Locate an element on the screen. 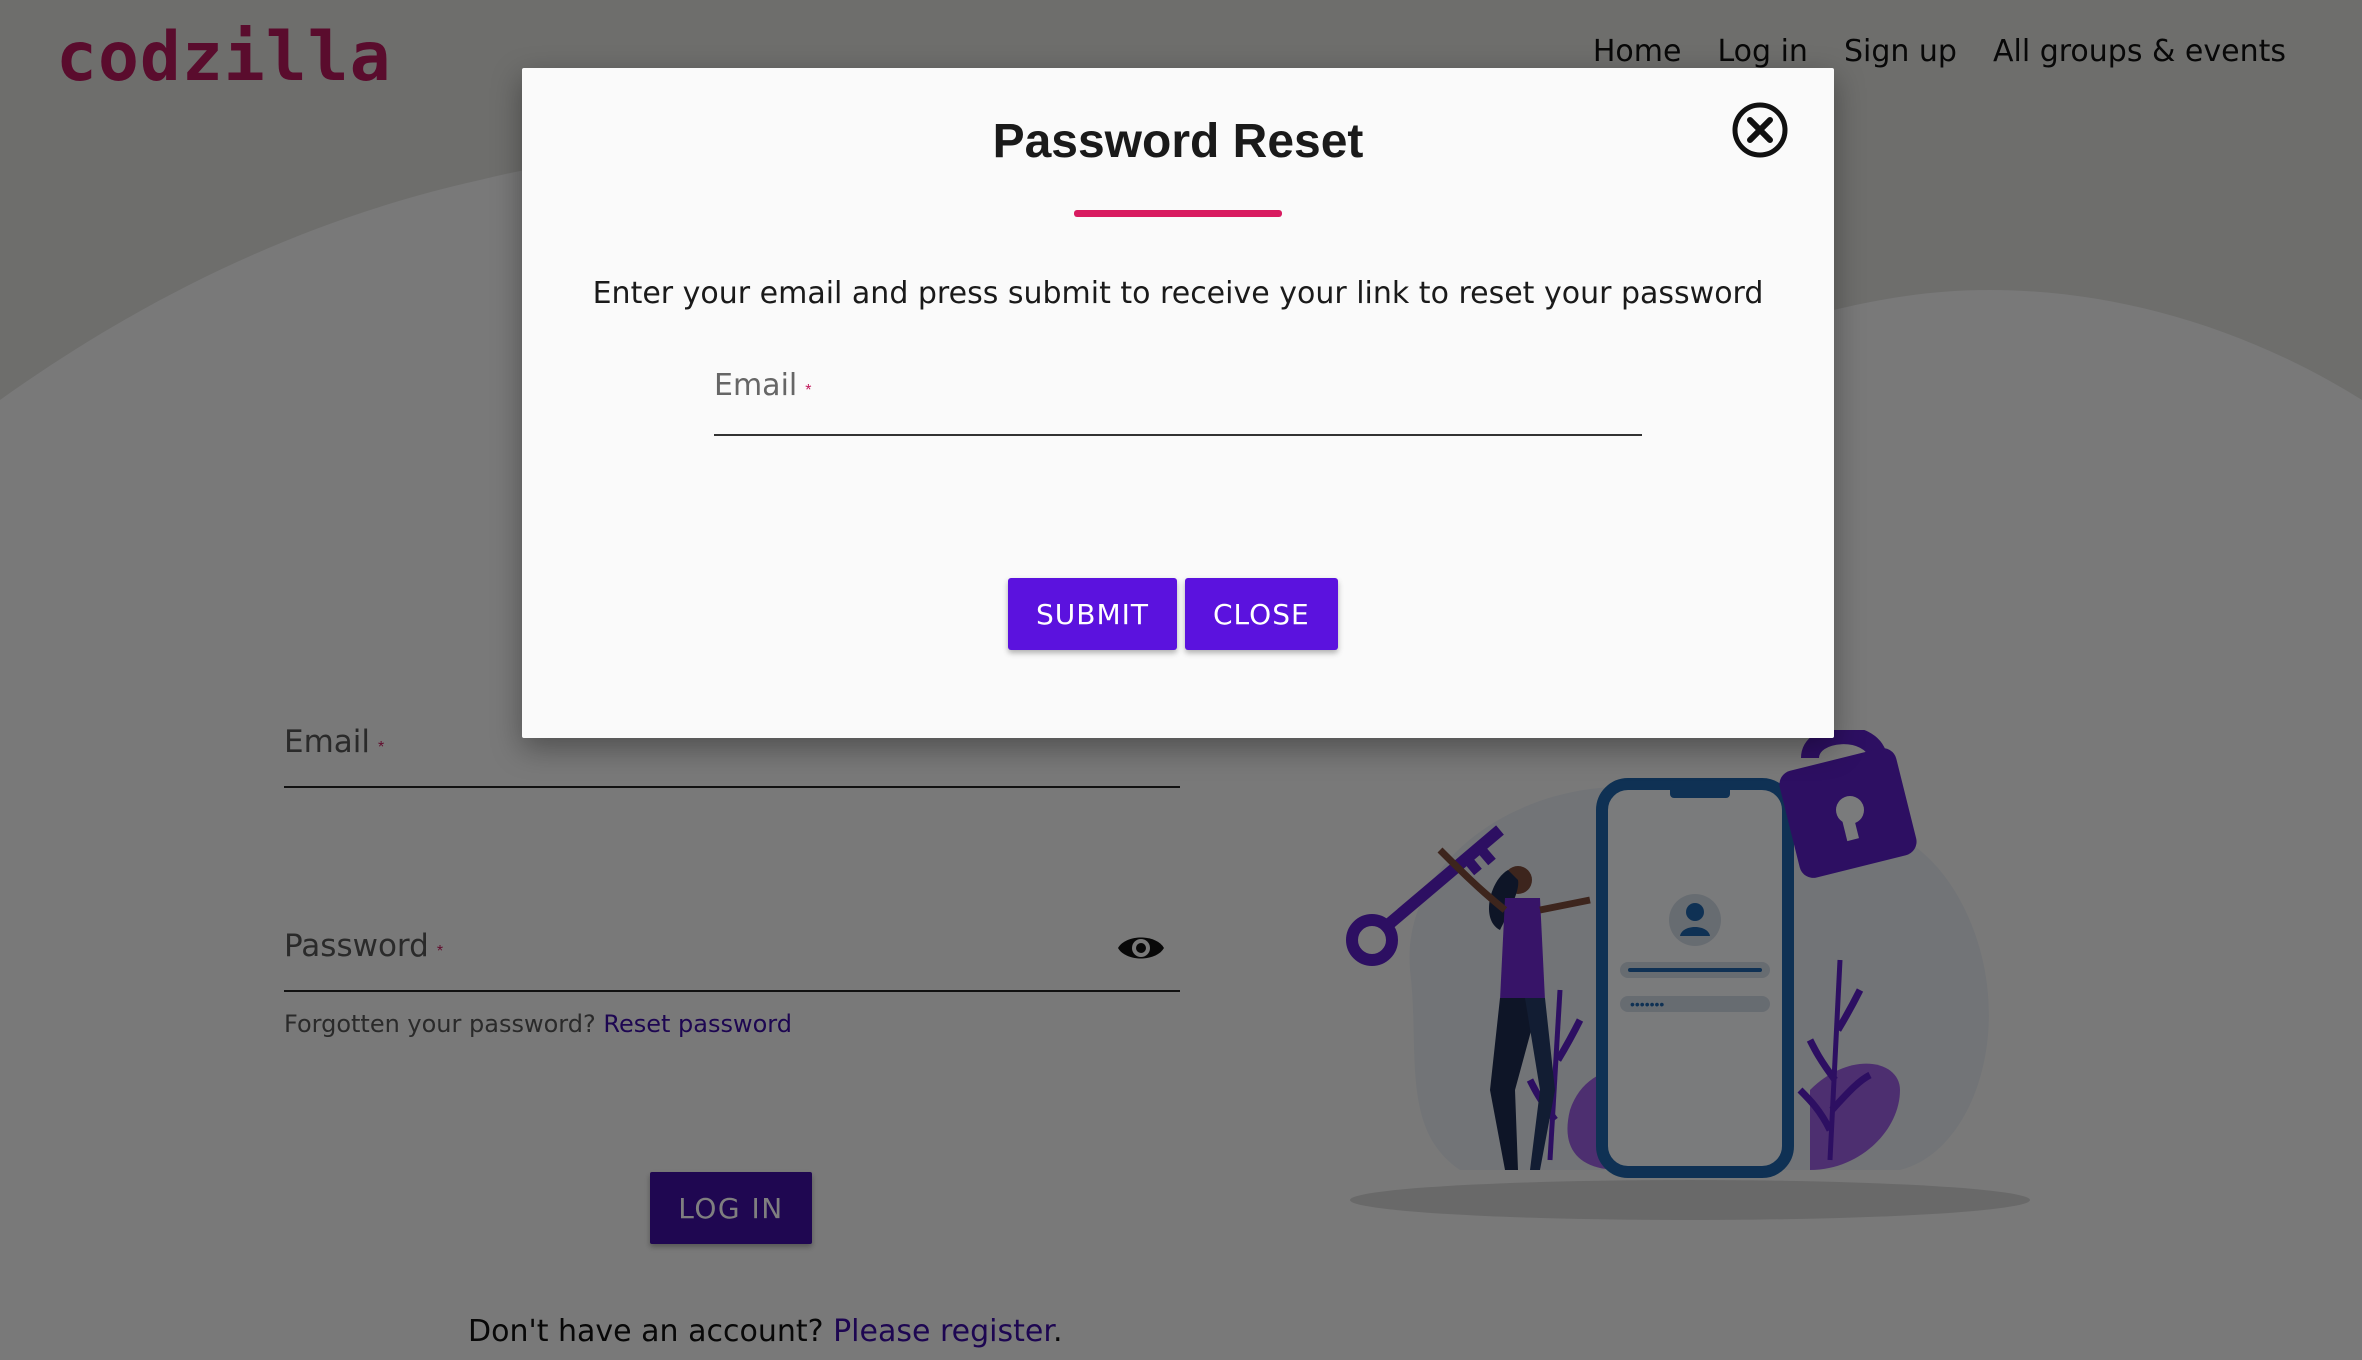  title-underline is located at coordinates (1178, 213).